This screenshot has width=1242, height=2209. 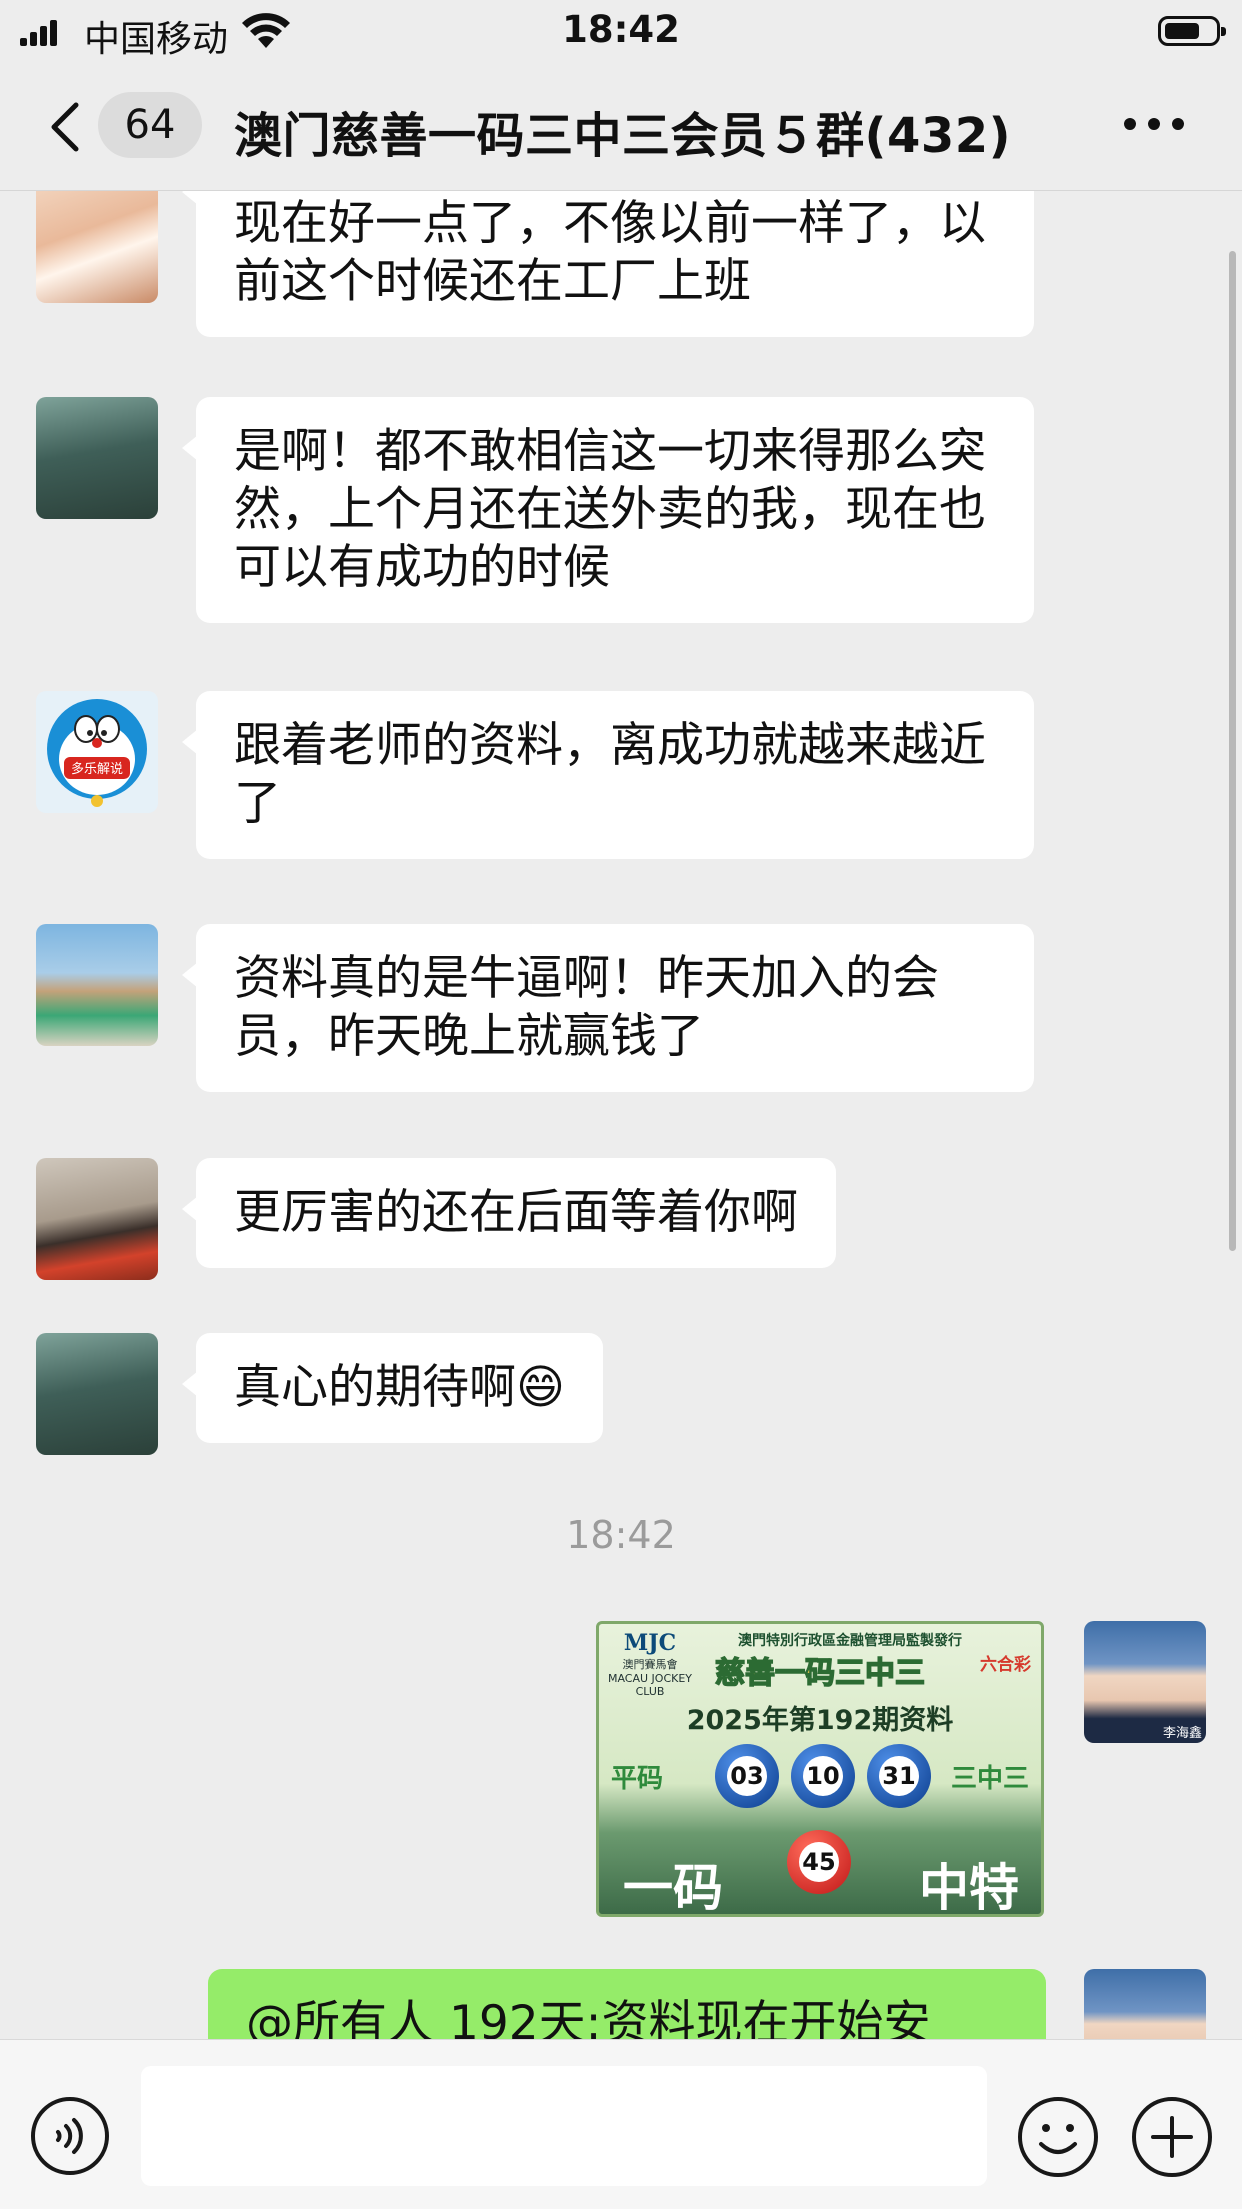 I want to click on voice-input-icon, so click(x=70, y=2136).